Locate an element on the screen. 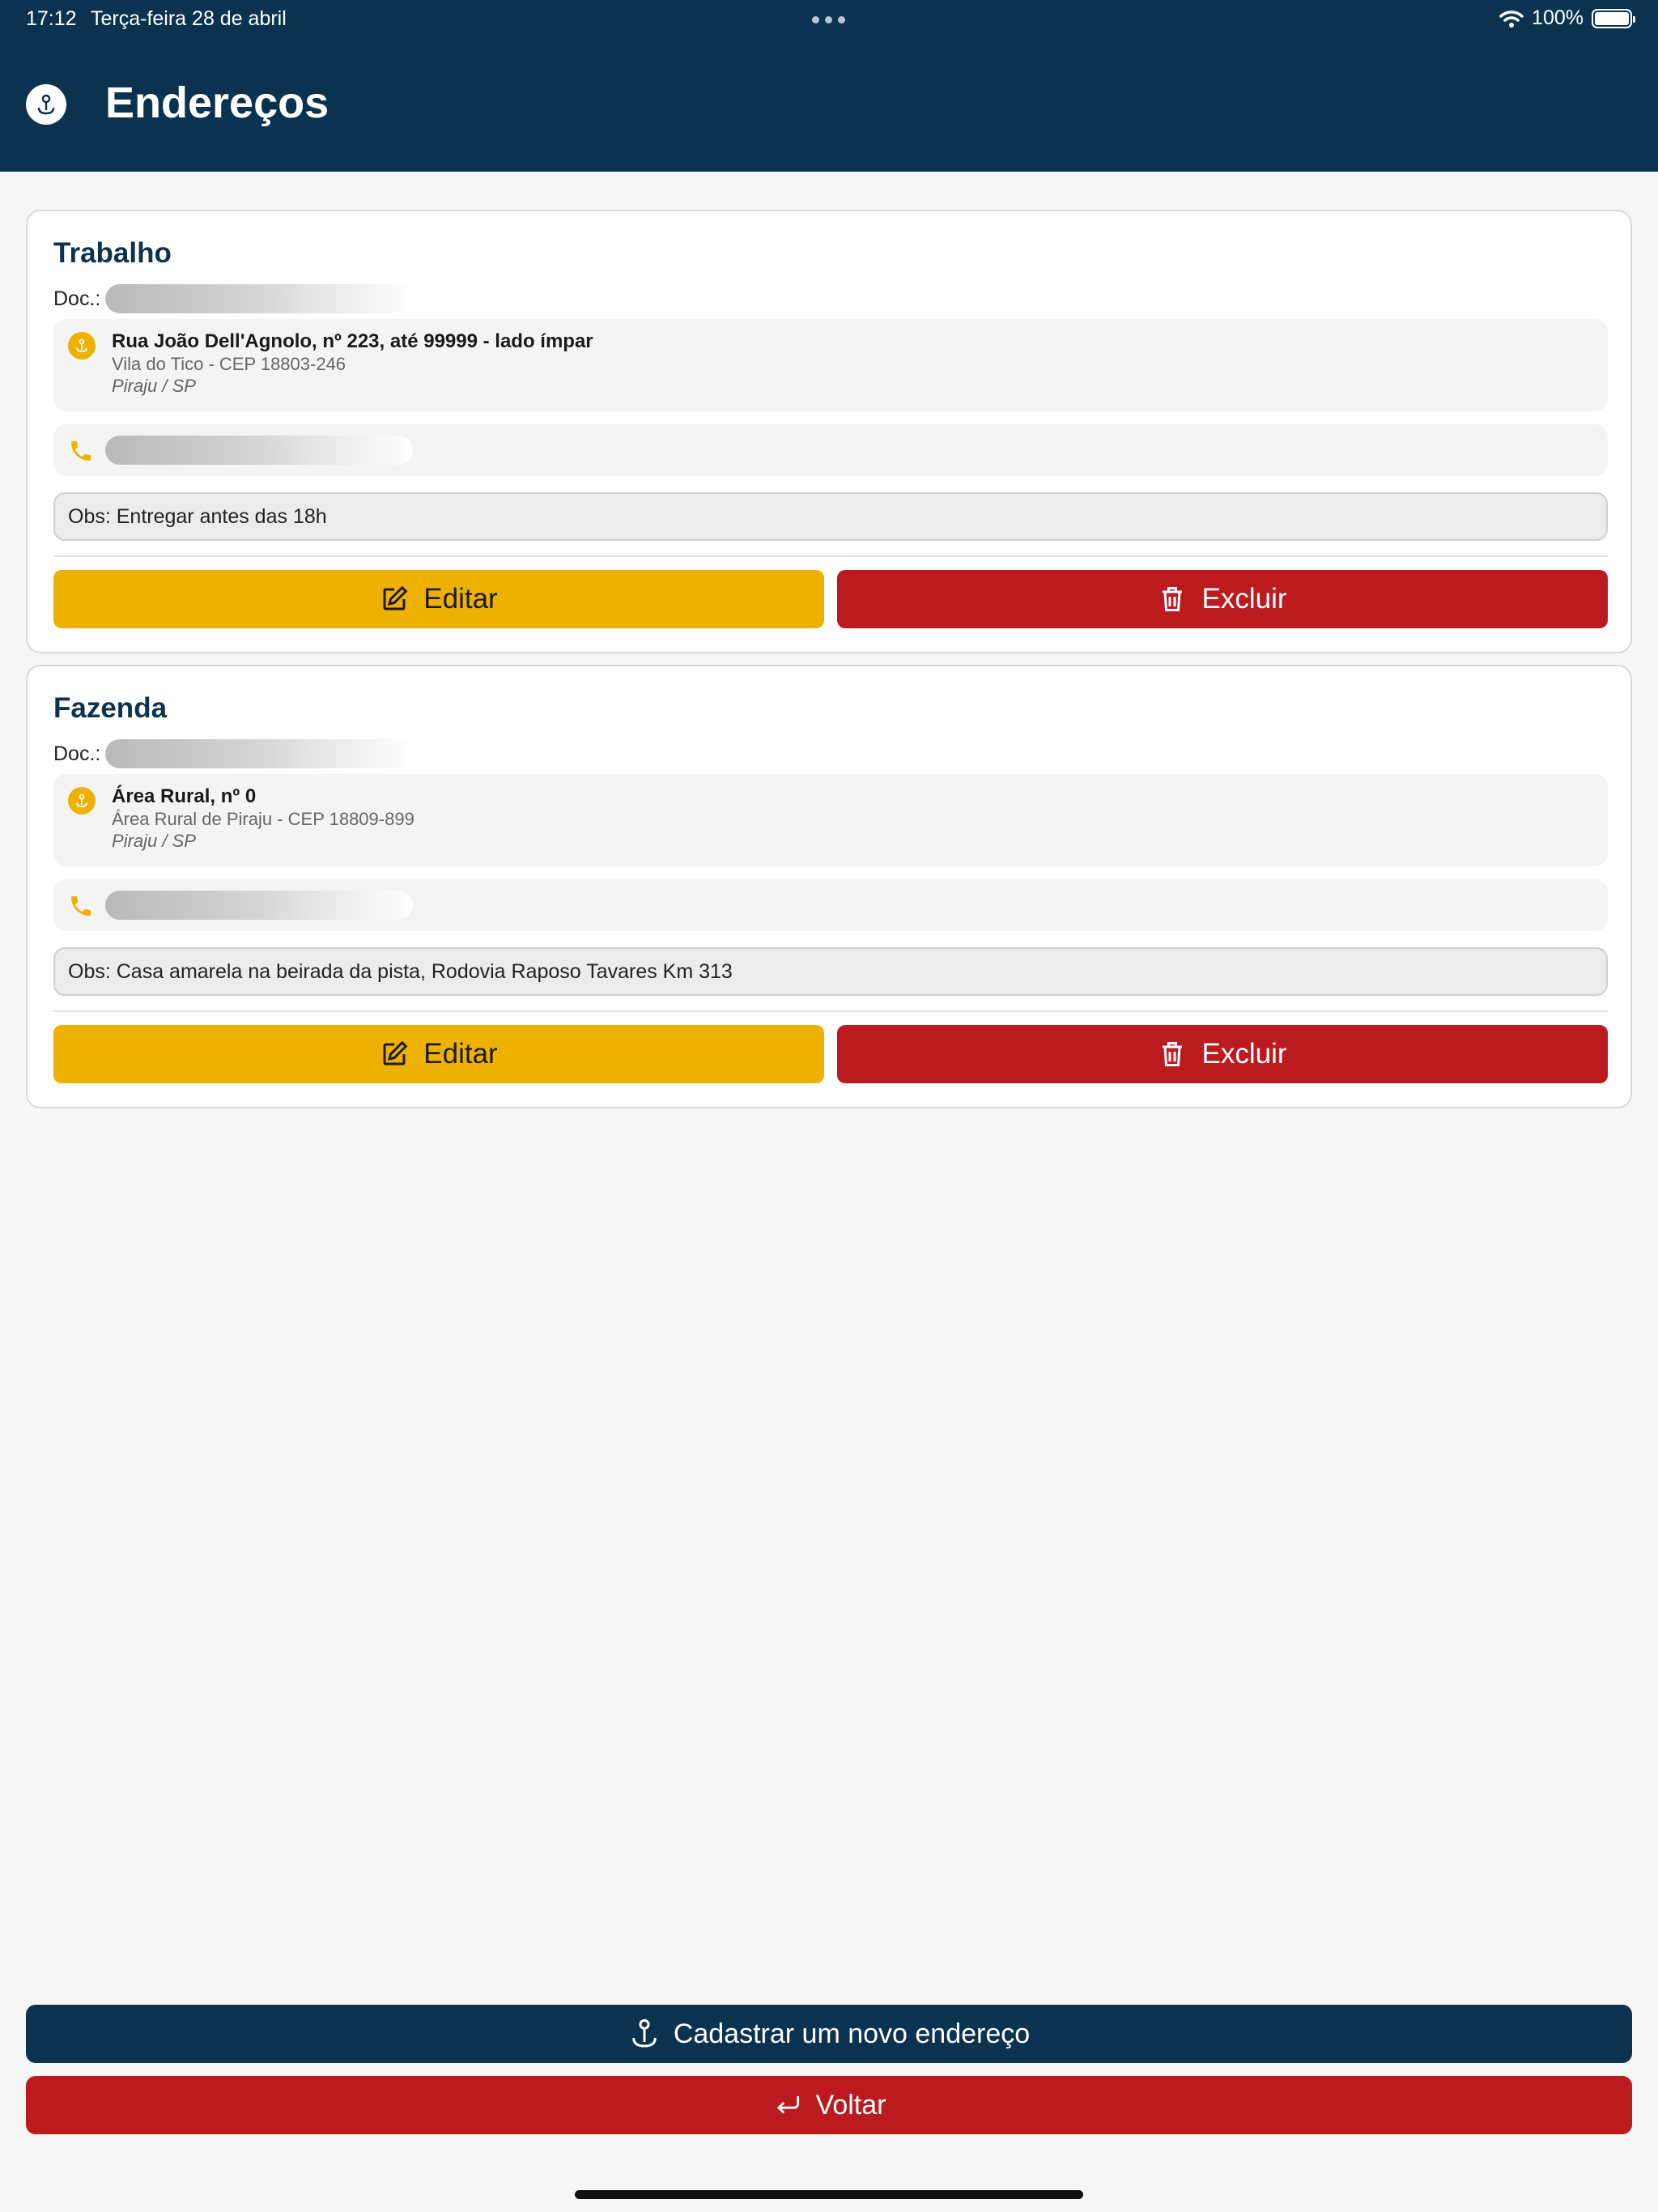 The width and height of the screenshot is (1658, 2212). status-date: Terça-feira 28 de abril is located at coordinates (189, 19).